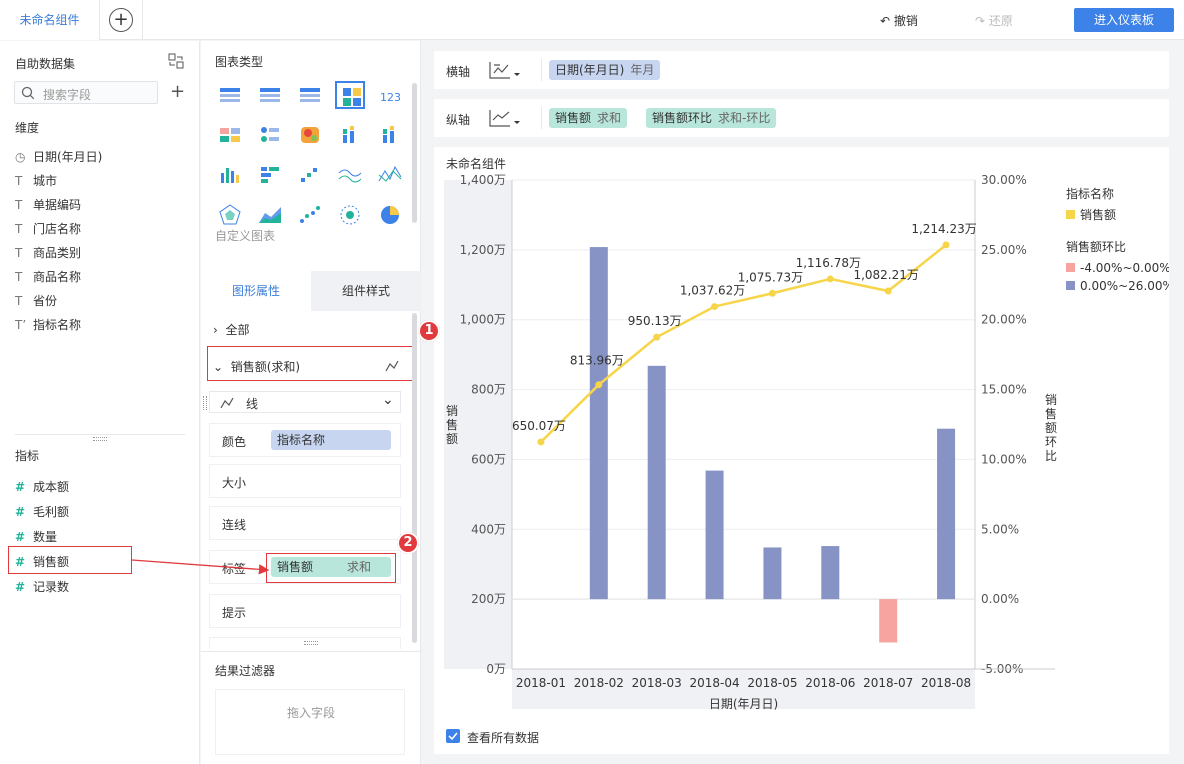  I want to click on heatmap-icon, so click(310, 135).